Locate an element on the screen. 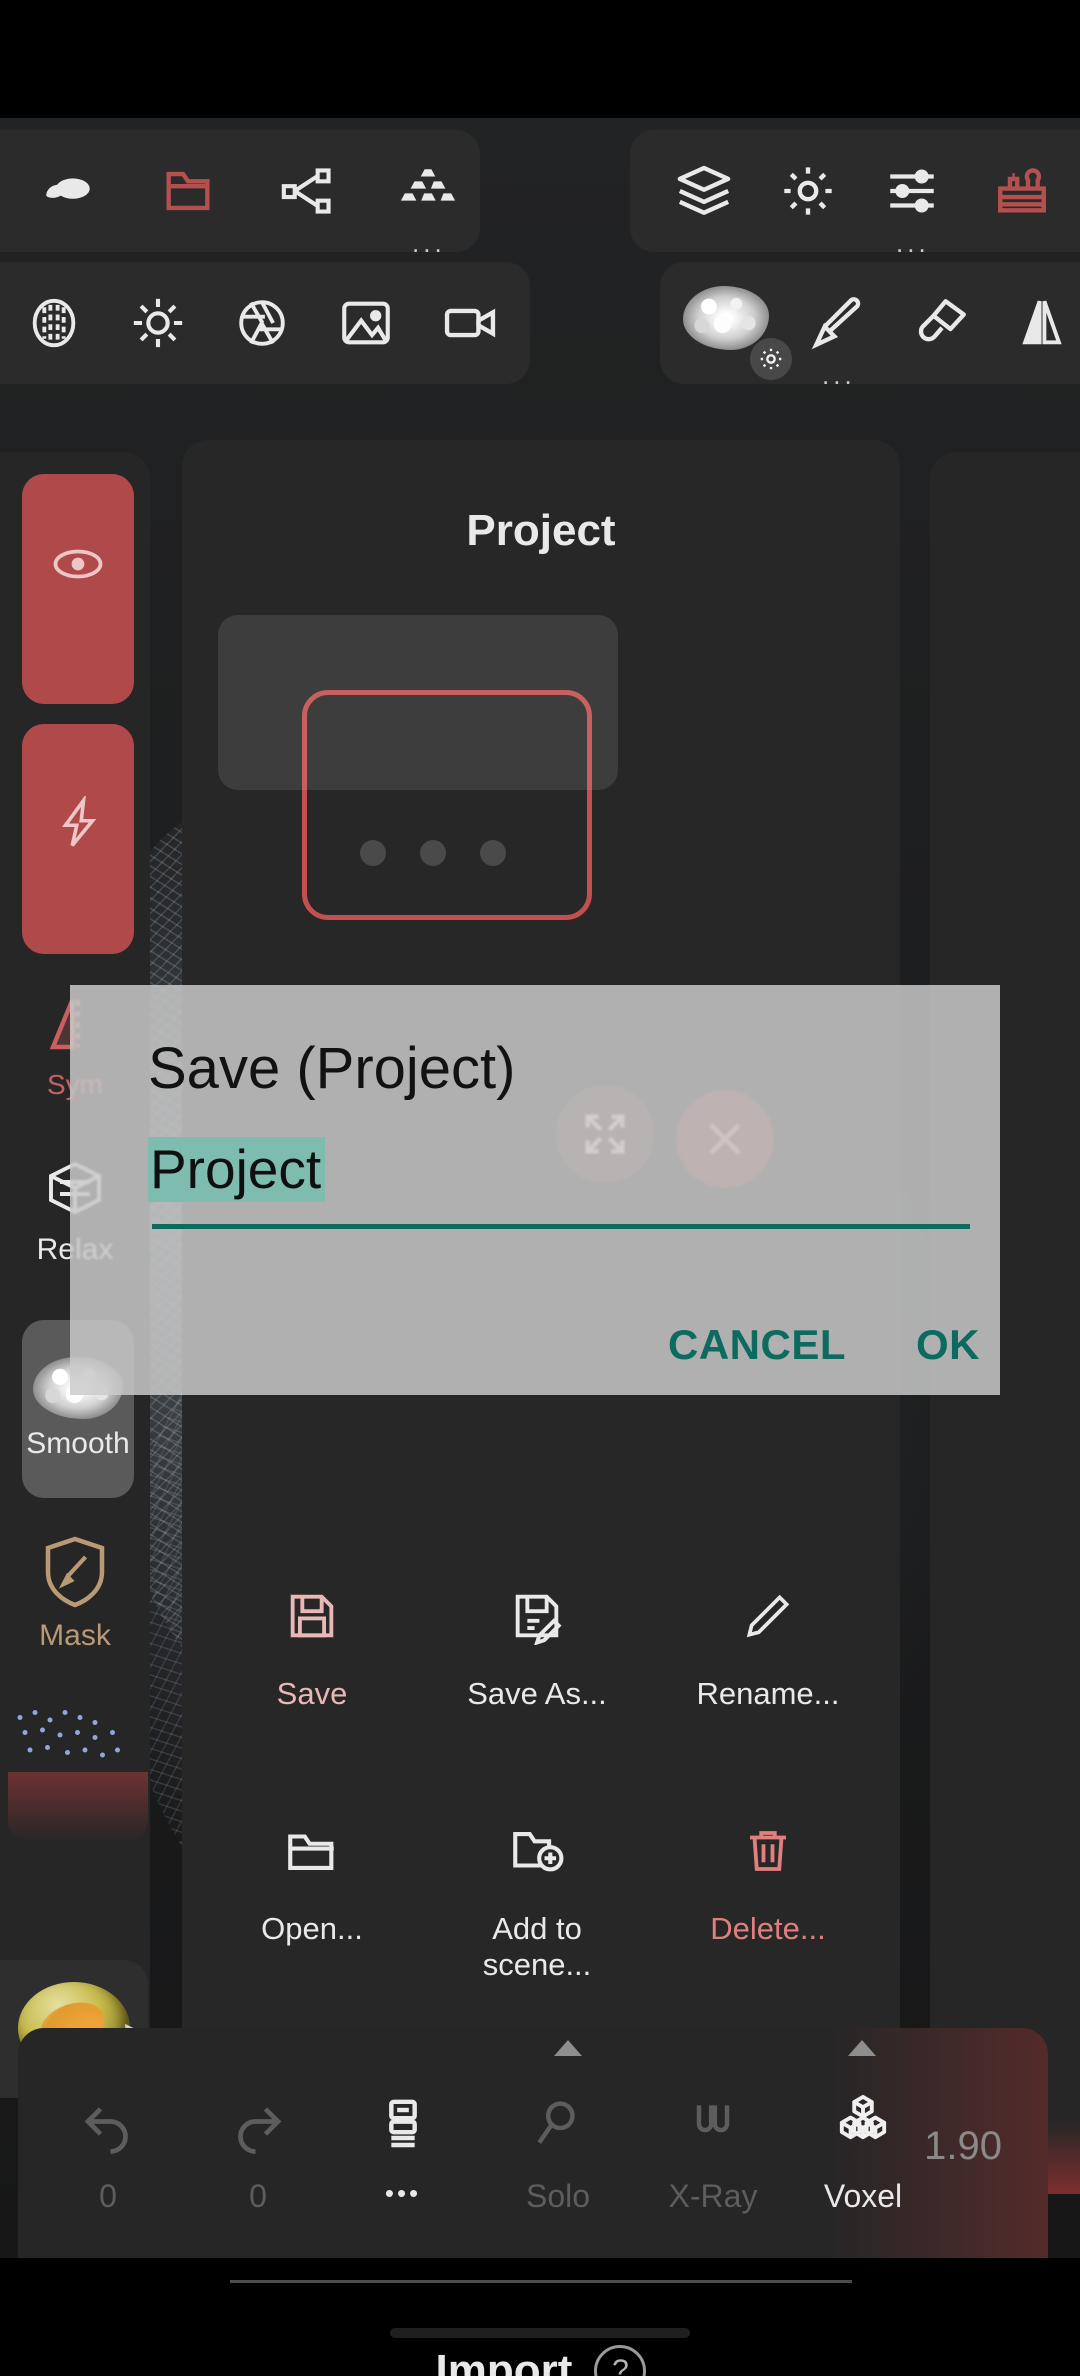  toolbox-icon is located at coordinates (1022, 191).